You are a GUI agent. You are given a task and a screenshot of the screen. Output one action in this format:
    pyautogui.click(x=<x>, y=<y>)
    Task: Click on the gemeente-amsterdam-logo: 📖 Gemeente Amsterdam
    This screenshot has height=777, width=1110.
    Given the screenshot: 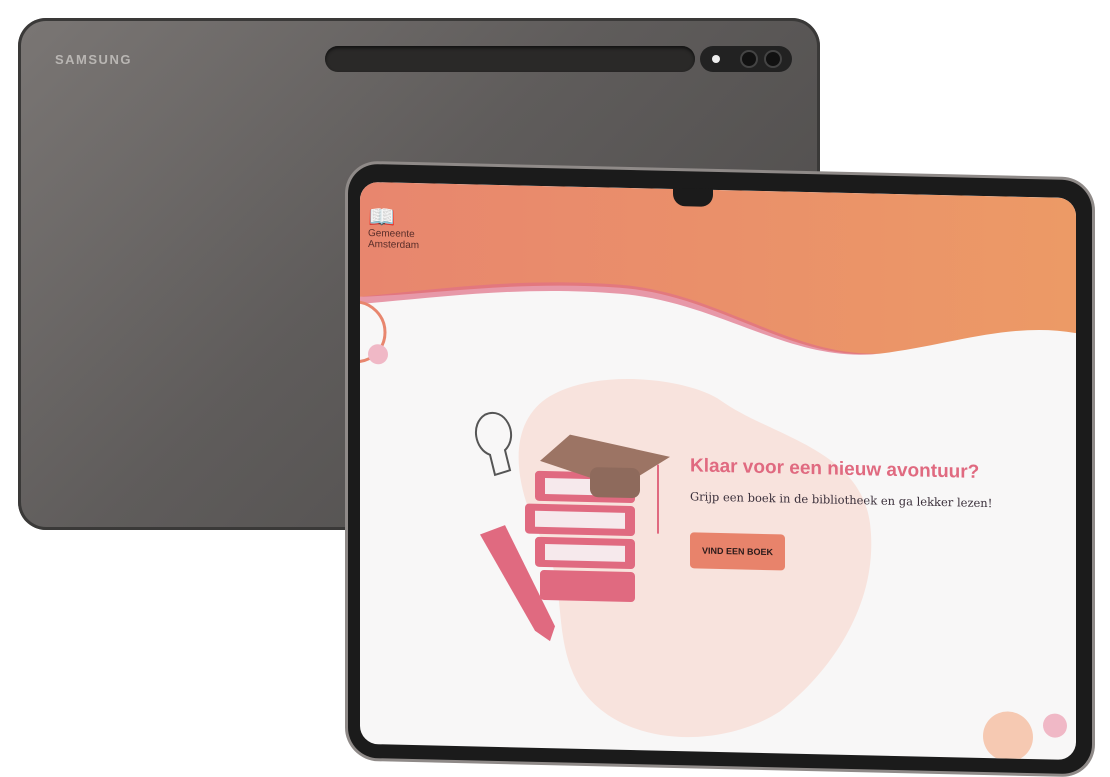 What is the action you would take?
    pyautogui.click(x=399, y=228)
    